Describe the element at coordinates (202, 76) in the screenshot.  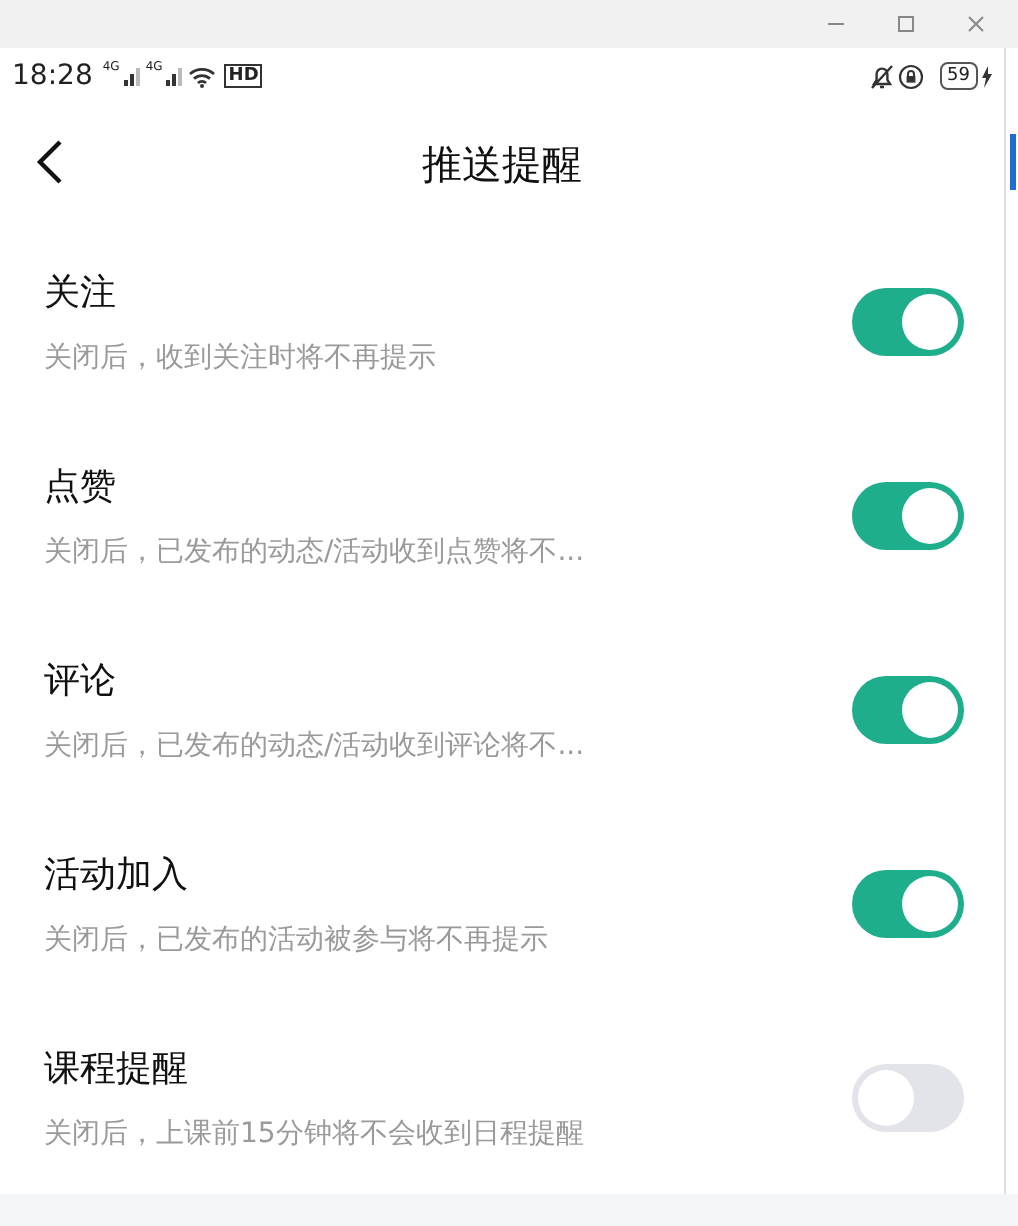
I see `wifi-icon` at that location.